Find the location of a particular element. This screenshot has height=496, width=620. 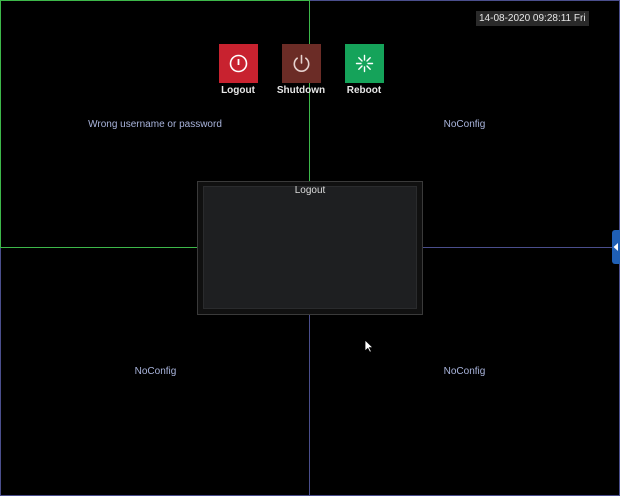

reboot-action: Reboot is located at coordinates (364, 70).